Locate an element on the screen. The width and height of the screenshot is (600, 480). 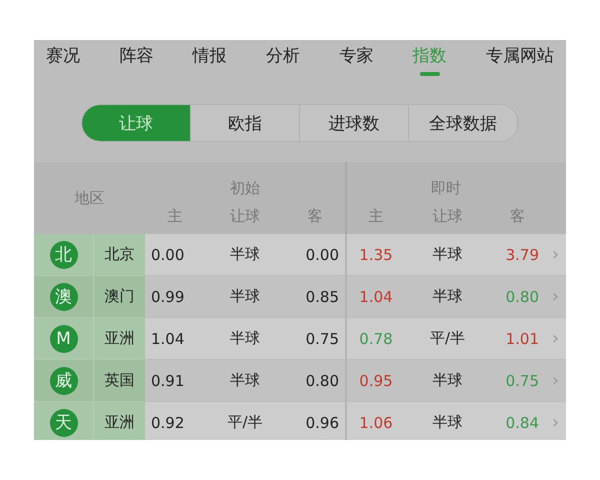
table-cell: 1.01 is located at coordinates (517, 339).